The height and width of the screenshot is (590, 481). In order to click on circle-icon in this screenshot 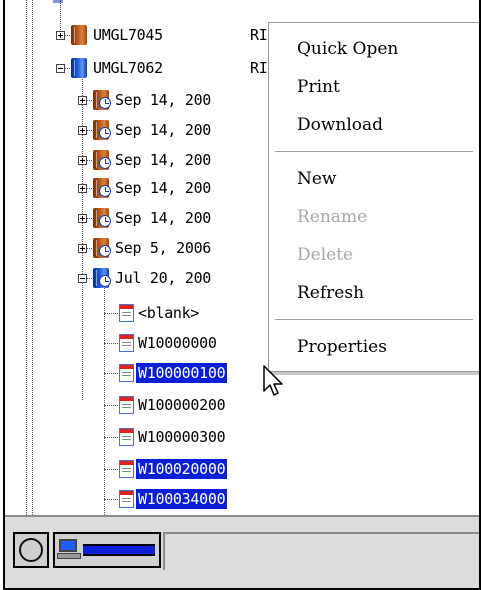, I will do `click(31, 550)`.